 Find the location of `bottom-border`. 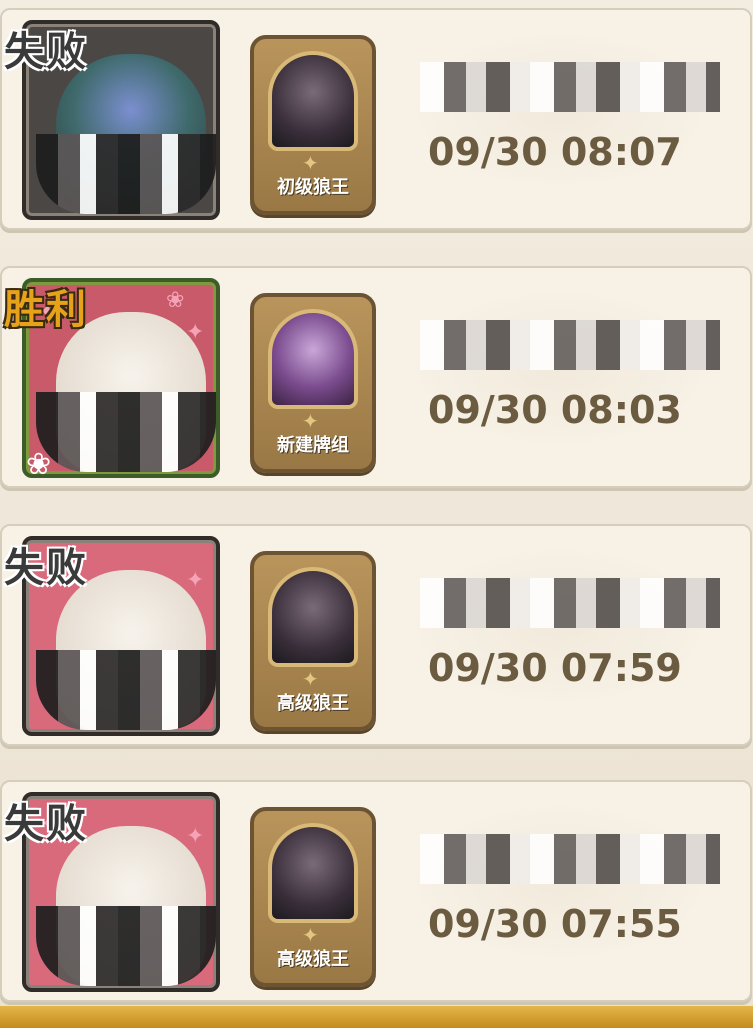

bottom-border is located at coordinates (376, 1017).